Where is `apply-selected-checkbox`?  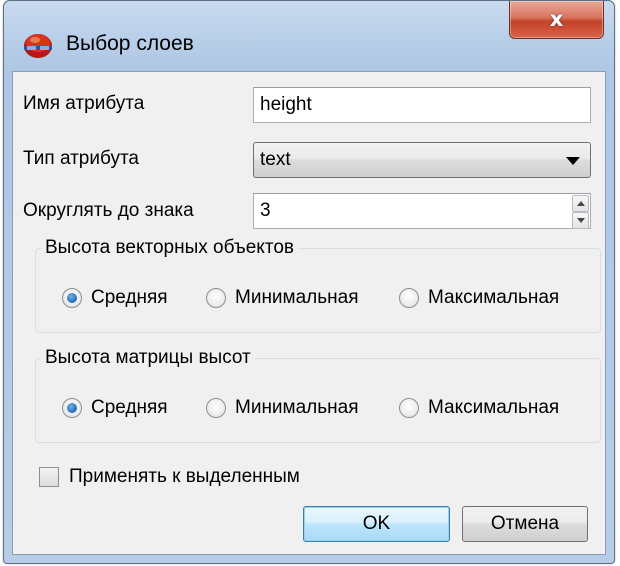 apply-selected-checkbox is located at coordinates (49, 477).